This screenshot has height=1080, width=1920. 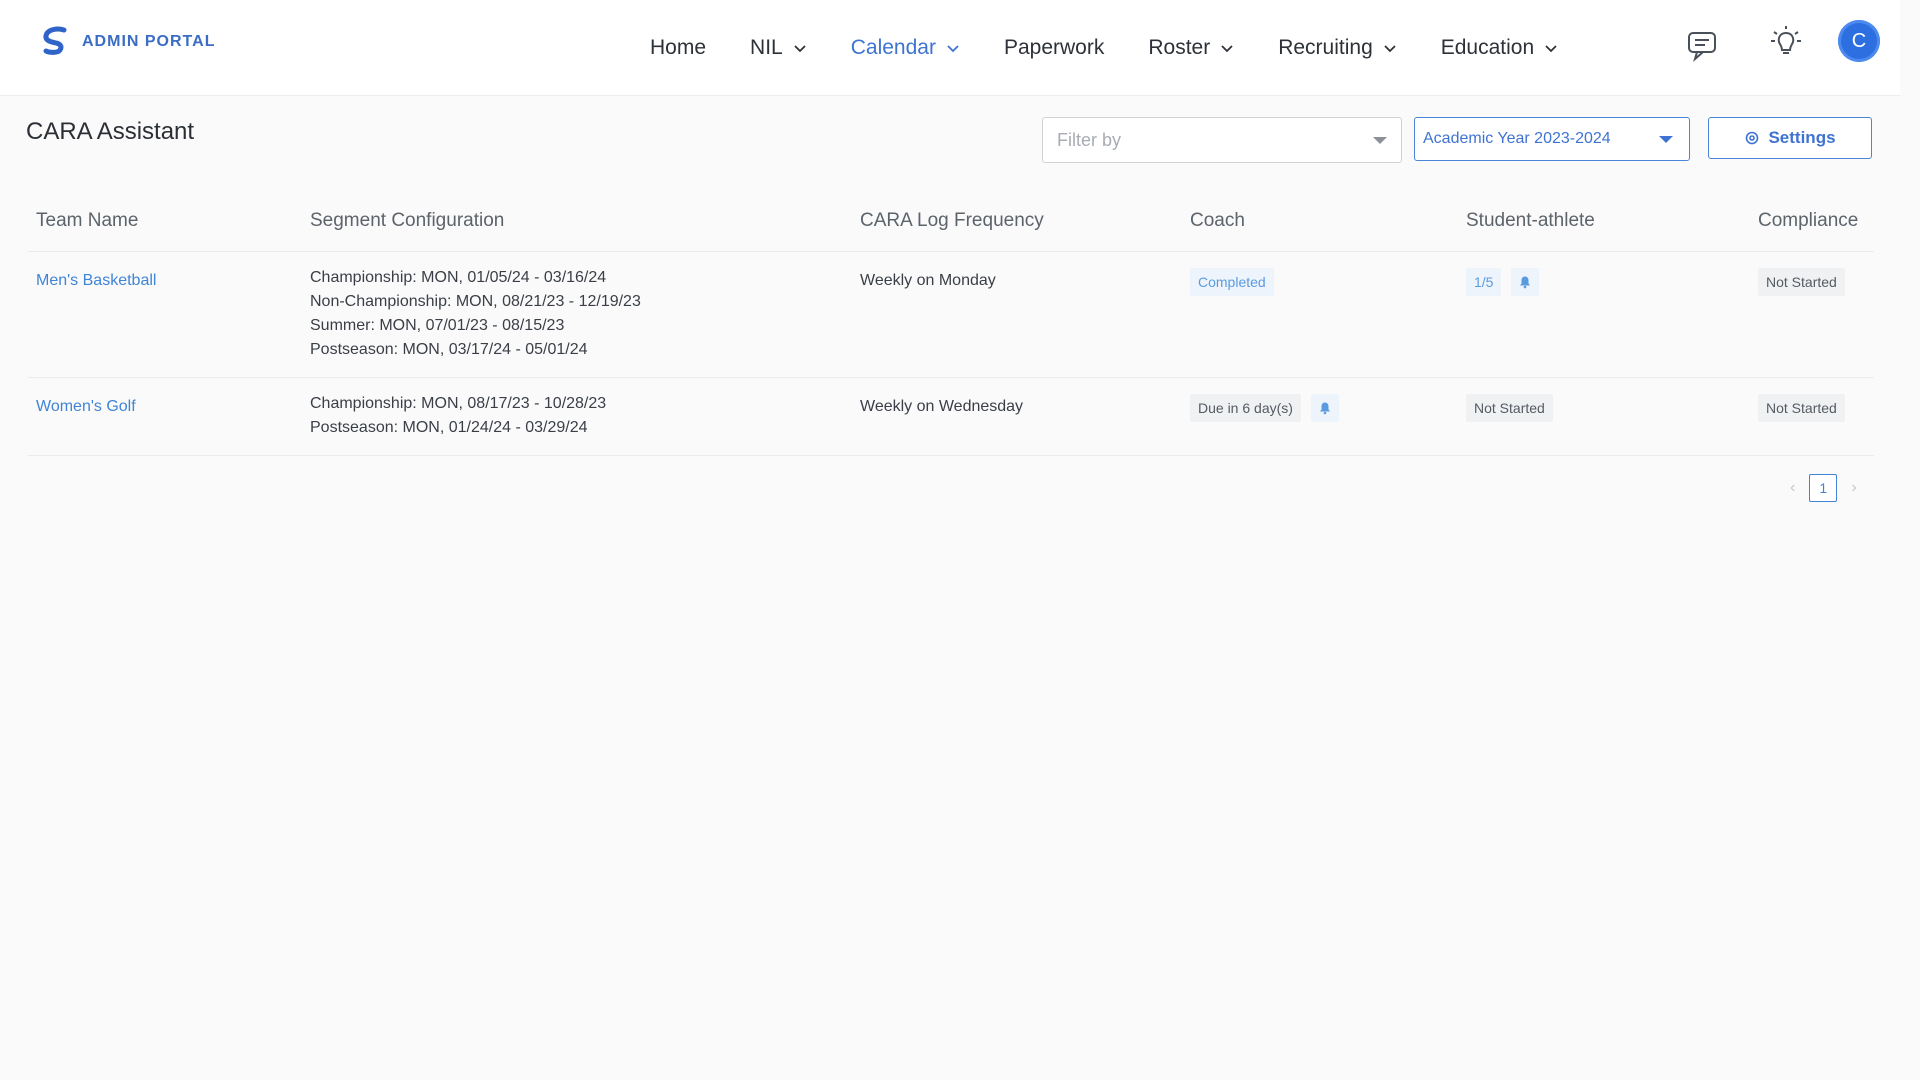 I want to click on segment-line: Summer: MON, 07/01/23 - 08/15/23, so click(x=437, y=325).